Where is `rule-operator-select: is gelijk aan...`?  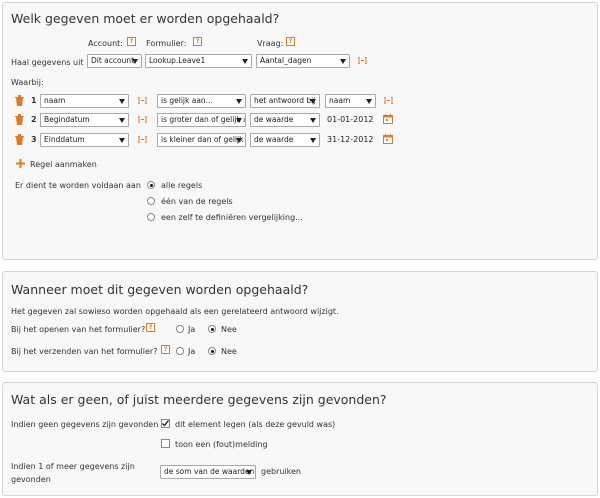 rule-operator-select: is gelijk aan... is located at coordinates (201, 101).